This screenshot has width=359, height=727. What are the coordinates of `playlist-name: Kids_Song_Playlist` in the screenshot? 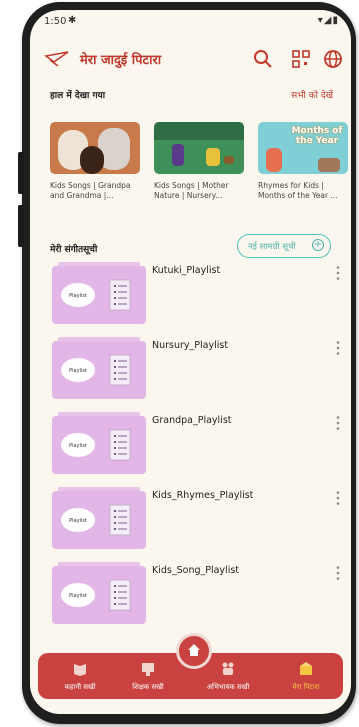 It's located at (196, 570).